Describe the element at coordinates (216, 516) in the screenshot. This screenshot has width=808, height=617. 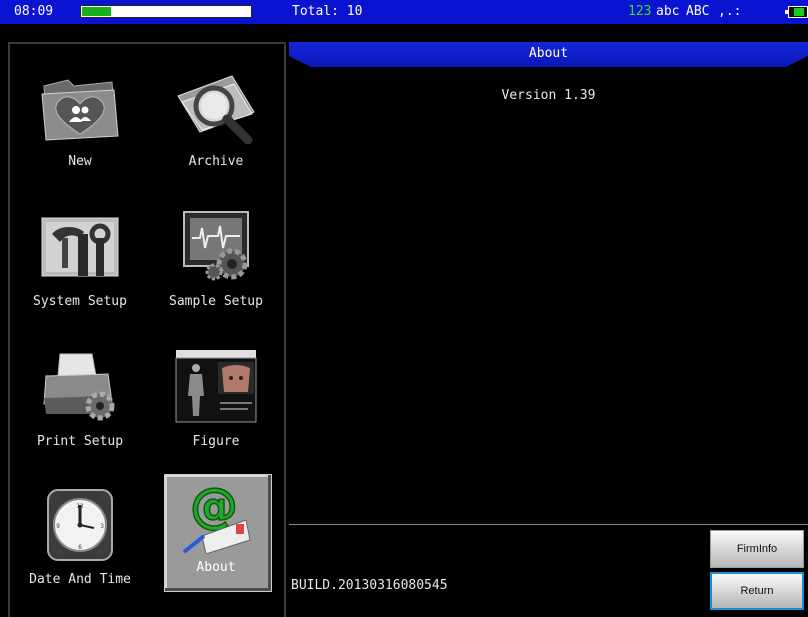
I see `about-at-icon: @` at that location.